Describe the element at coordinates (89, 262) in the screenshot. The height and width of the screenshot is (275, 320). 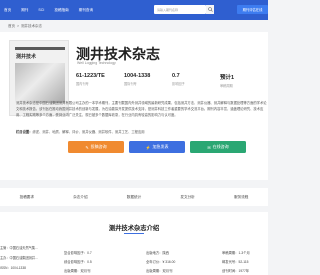
I see `info-value: 0.5` at that location.